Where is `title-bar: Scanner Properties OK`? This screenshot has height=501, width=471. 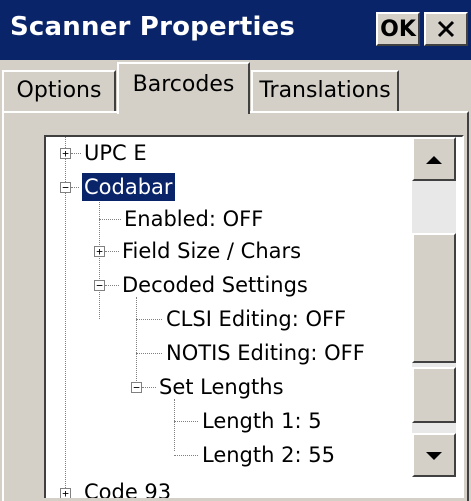 title-bar: Scanner Properties OK is located at coordinates (235, 30).